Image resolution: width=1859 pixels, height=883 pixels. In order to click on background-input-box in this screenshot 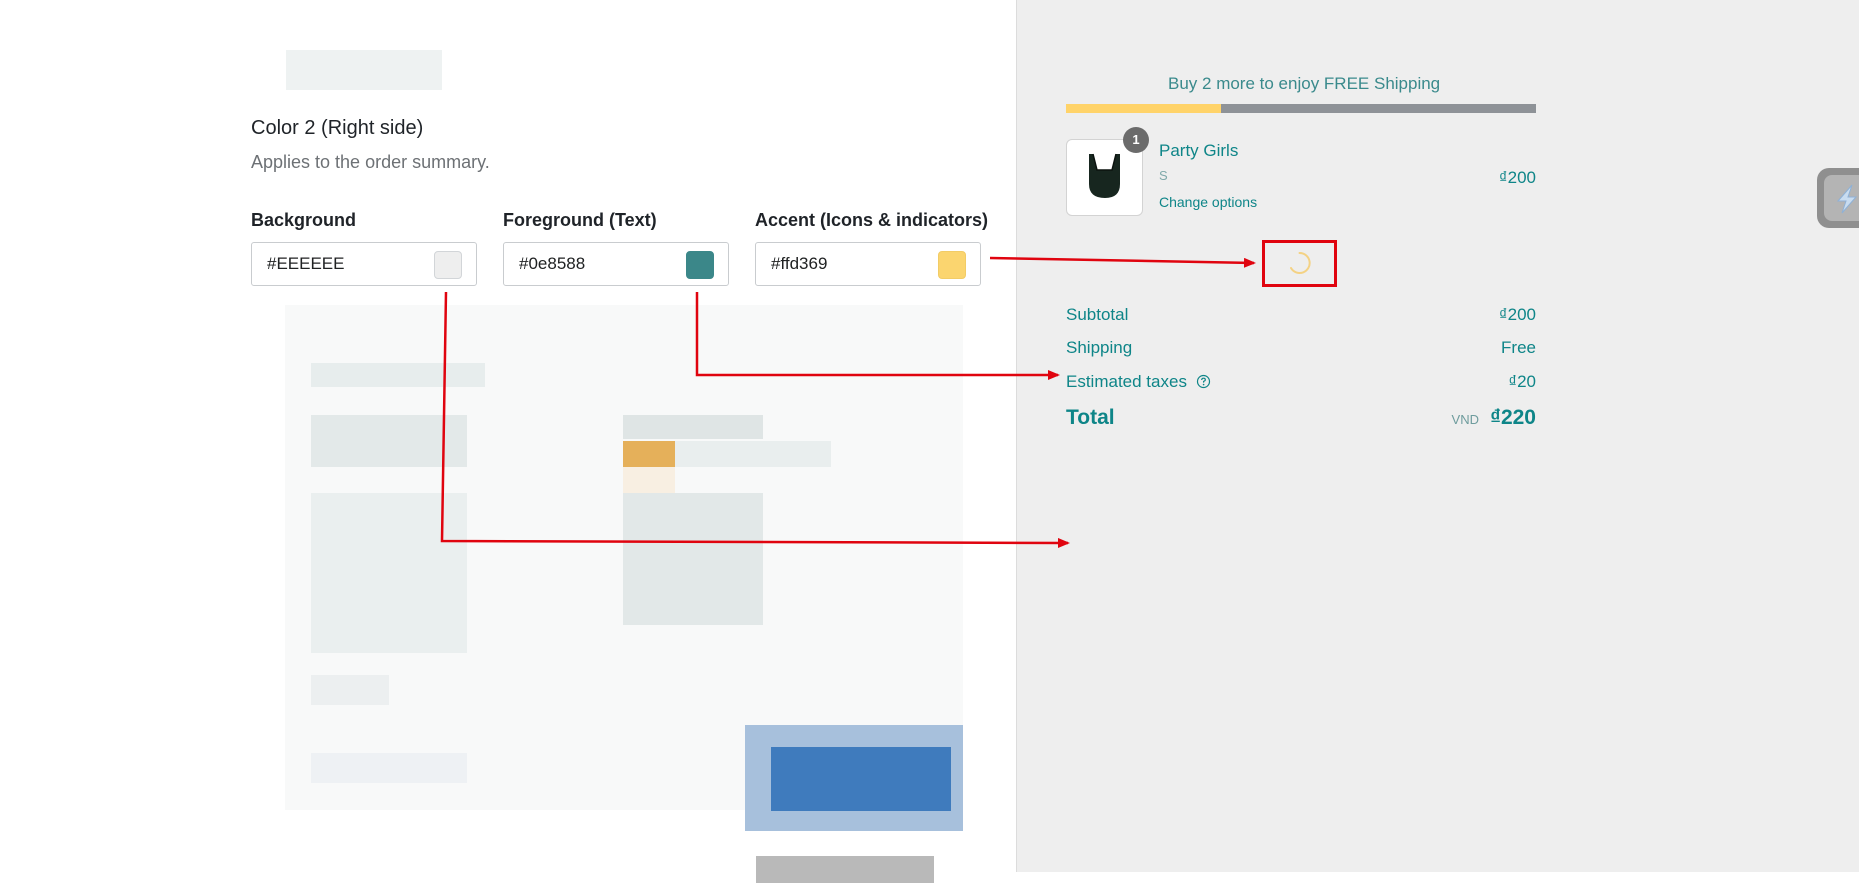, I will do `click(364, 264)`.